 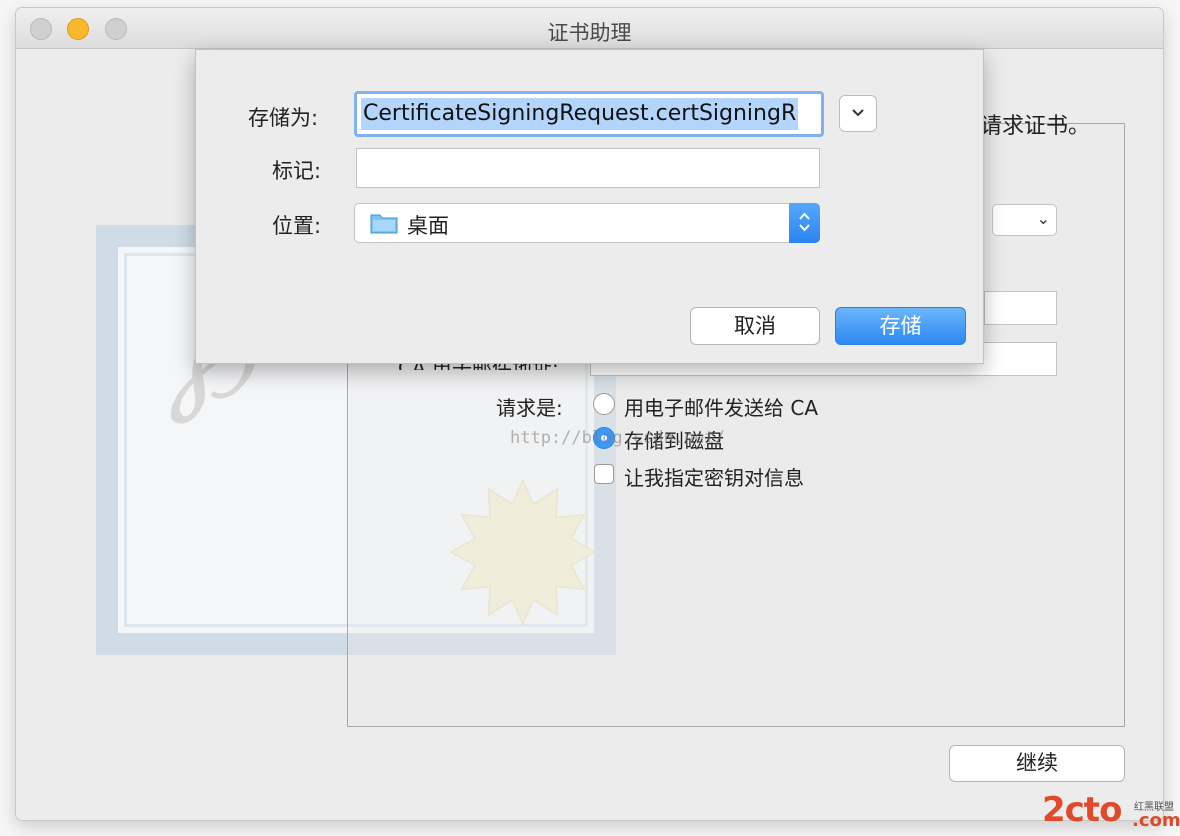 I want to click on request-is-label: 请求是:, so click(x=529, y=408).